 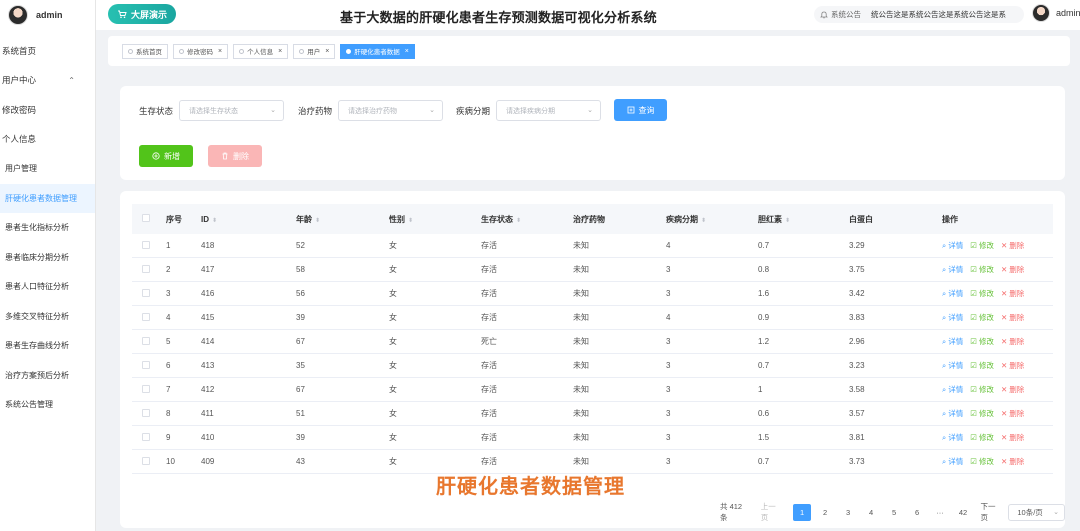 I want to click on avatar, so click(x=18, y=15).